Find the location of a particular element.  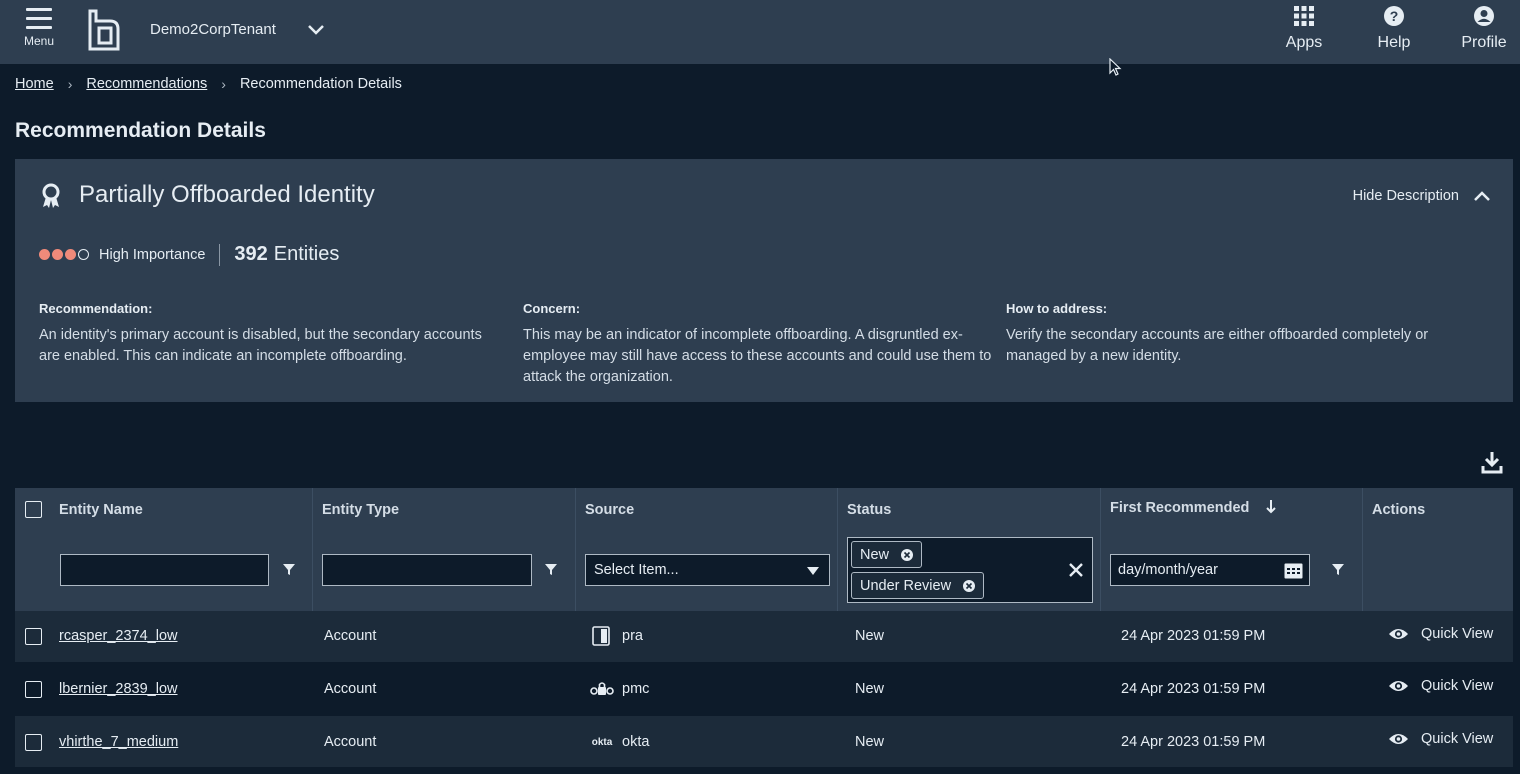

importance-label: High Importance is located at coordinates (152, 254).